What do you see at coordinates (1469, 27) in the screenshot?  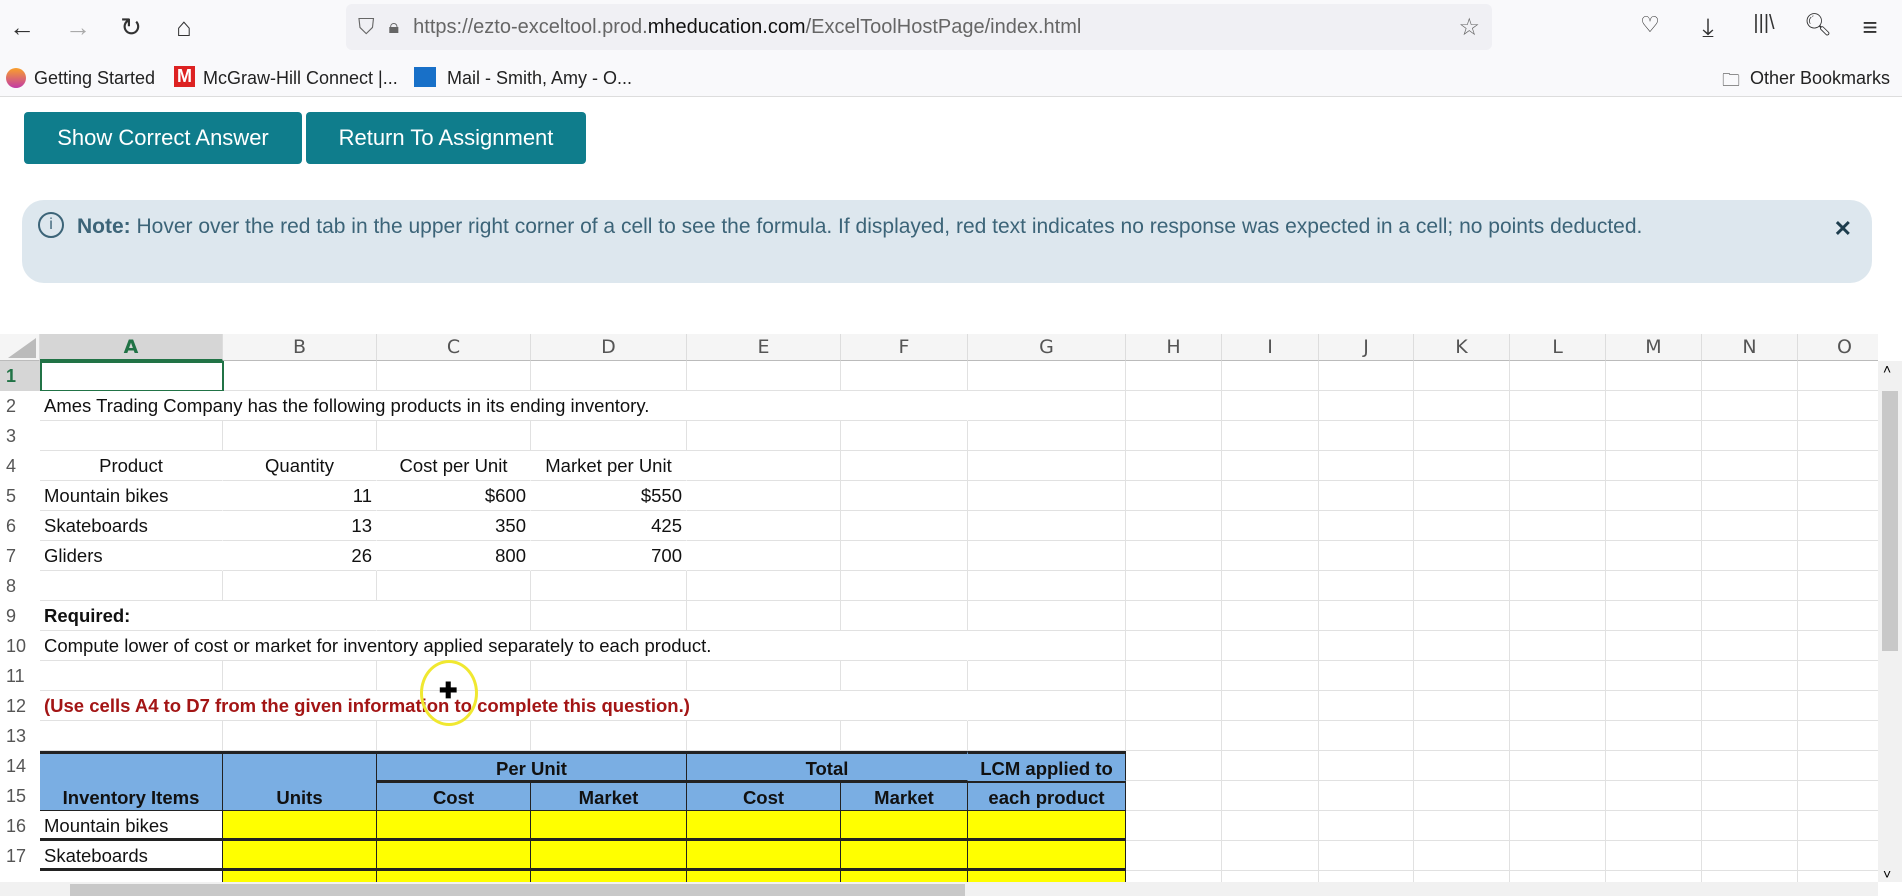 I see `star-icon: ☆` at bounding box center [1469, 27].